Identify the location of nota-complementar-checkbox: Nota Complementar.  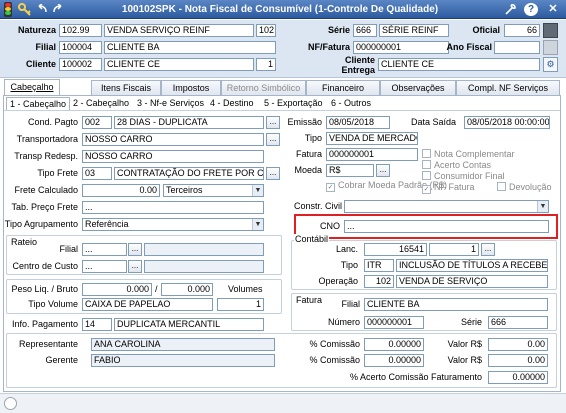
(468, 154).